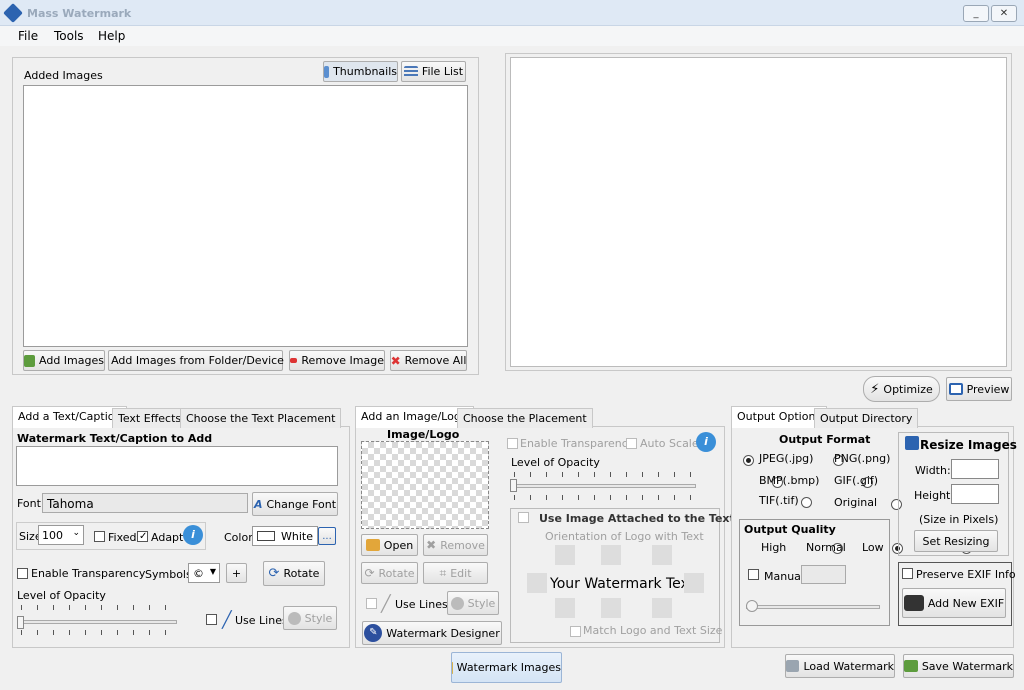  I want to click on quality-slider-track, so click(813, 607).